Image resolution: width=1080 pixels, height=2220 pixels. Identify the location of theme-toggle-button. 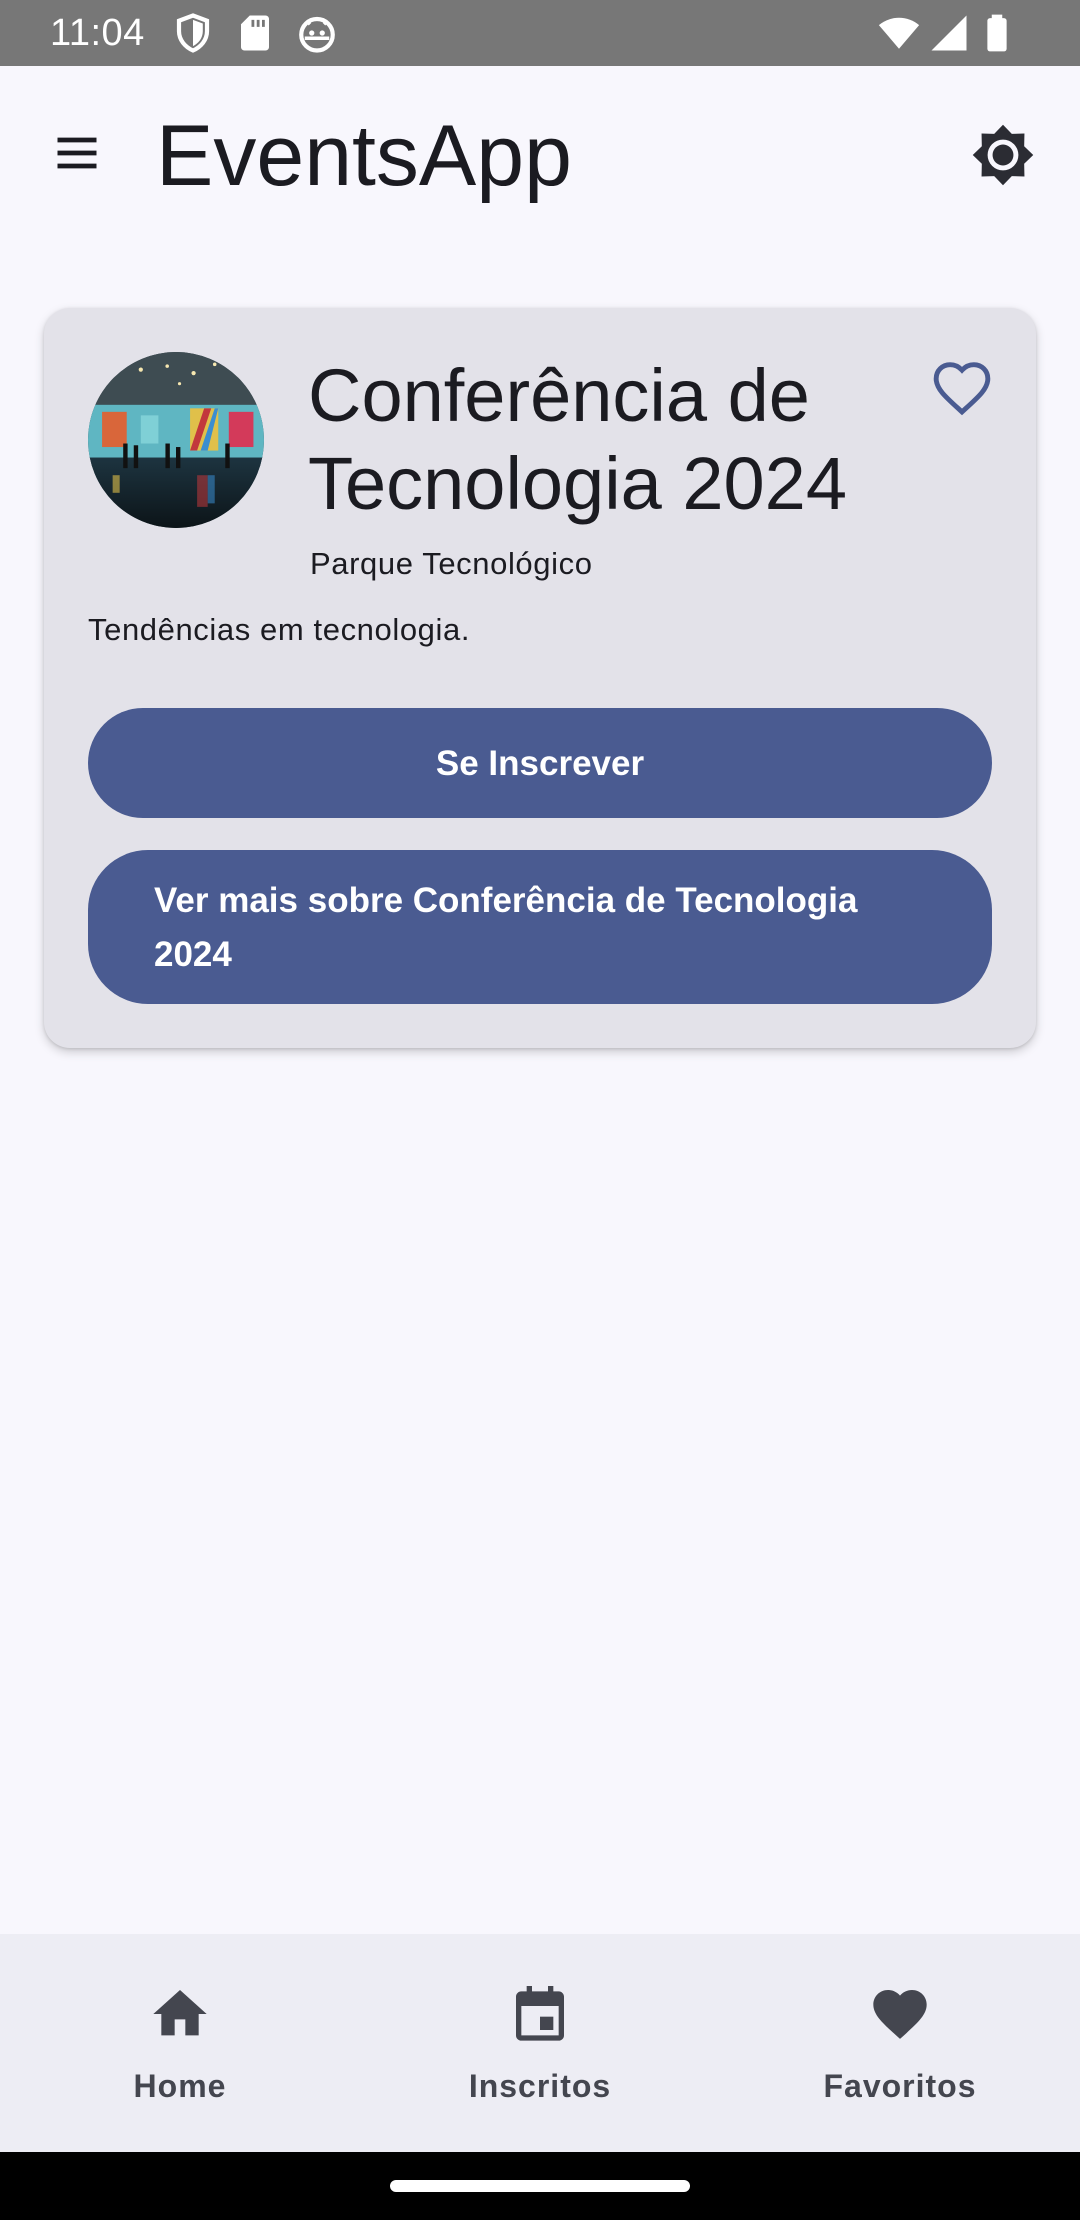
(1003, 155).